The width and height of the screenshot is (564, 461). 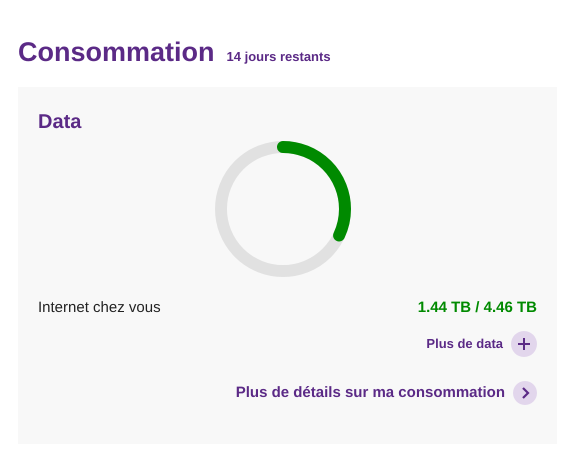 I want to click on chevron-icon, so click(x=525, y=393).